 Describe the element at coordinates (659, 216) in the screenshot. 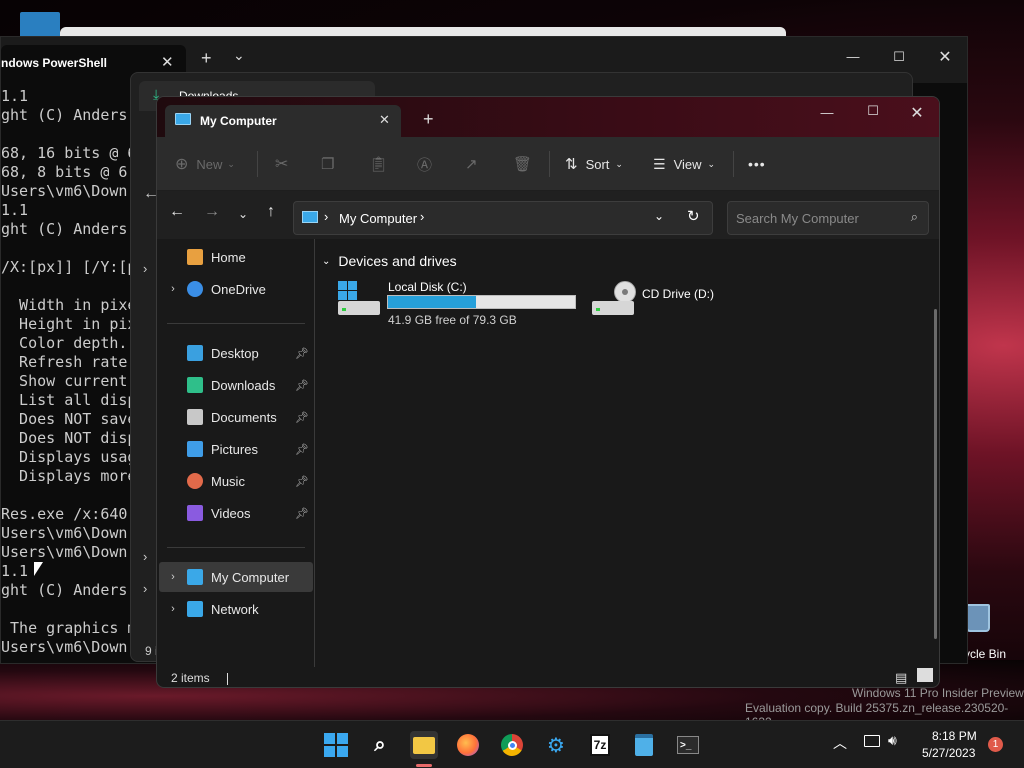

I see `address-dropdown-icon: ⌄` at that location.